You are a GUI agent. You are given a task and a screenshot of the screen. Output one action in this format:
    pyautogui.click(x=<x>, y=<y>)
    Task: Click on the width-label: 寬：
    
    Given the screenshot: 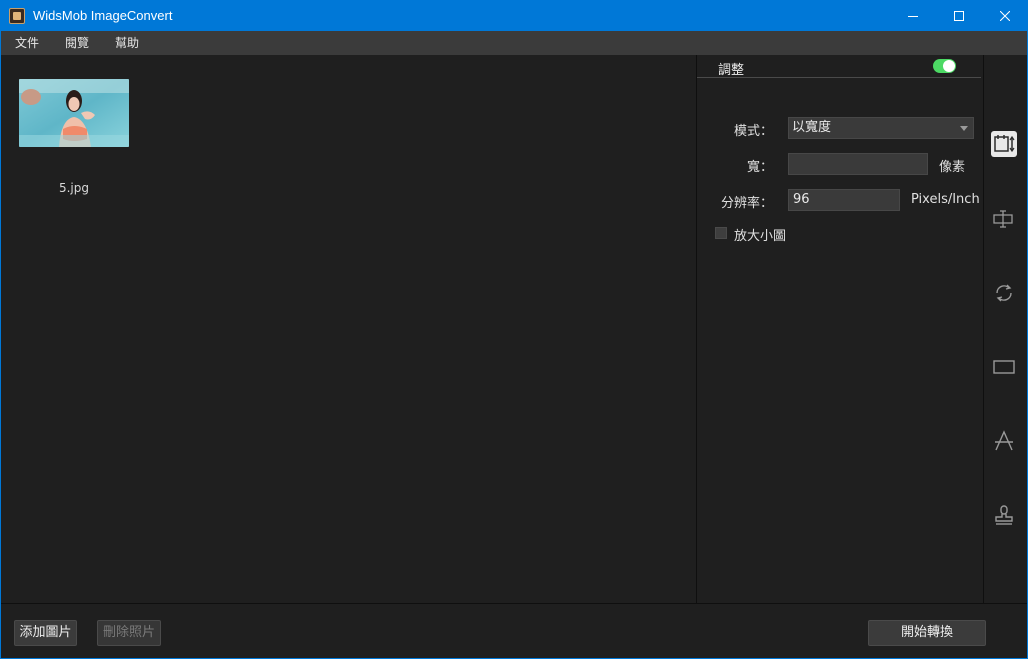 What is the action you would take?
    pyautogui.click(x=759, y=167)
    